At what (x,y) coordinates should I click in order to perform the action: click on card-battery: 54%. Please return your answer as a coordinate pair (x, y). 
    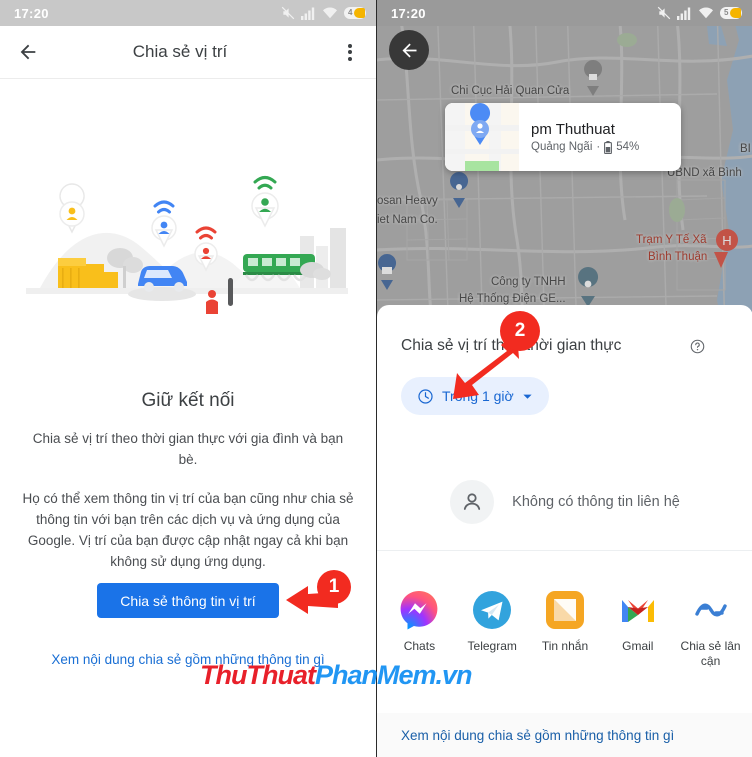
    Looking at the image, I should click on (628, 147).